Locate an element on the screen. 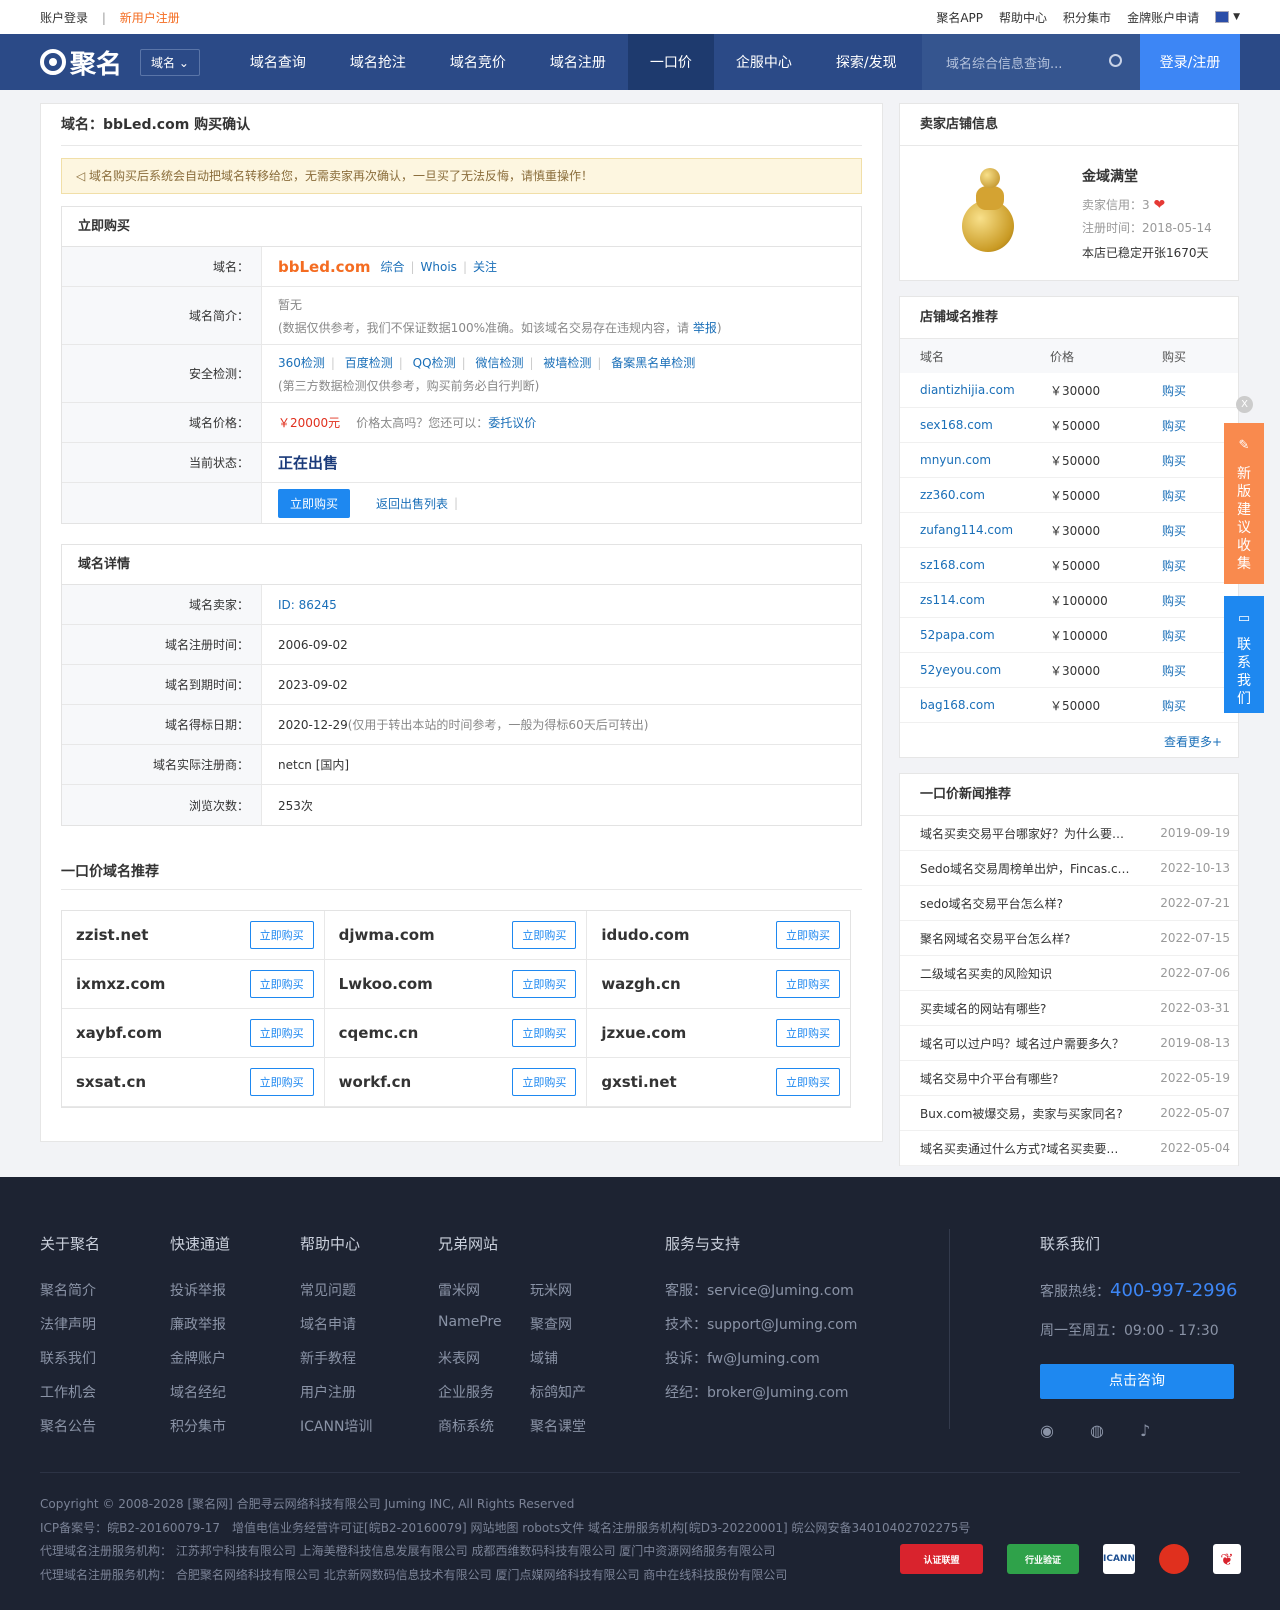 The width and height of the screenshot is (1280, 1610). overview-link: 综合 is located at coordinates (392, 266).